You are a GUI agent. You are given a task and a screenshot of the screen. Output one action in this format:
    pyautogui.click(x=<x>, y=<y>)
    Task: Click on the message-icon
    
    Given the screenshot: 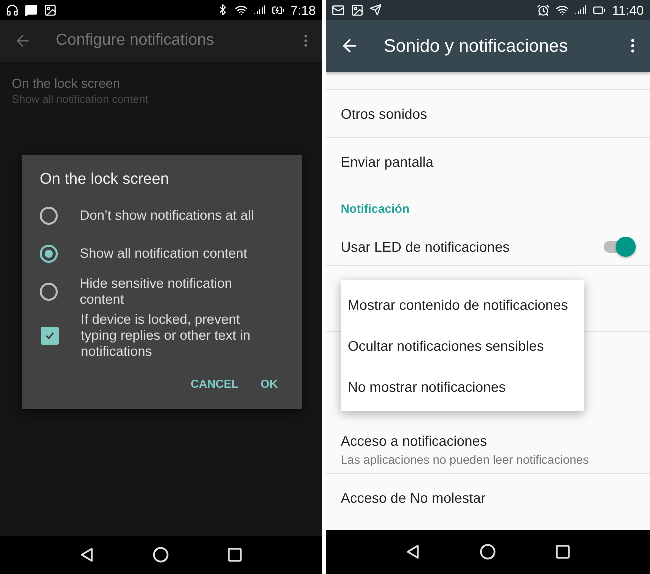 What is the action you would take?
    pyautogui.click(x=31, y=10)
    